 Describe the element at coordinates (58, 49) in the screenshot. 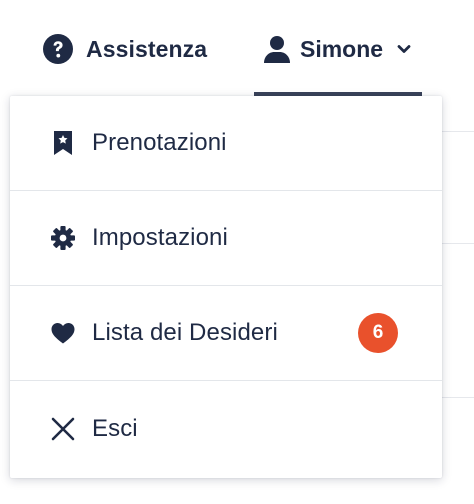

I see `question-circle-icon` at that location.